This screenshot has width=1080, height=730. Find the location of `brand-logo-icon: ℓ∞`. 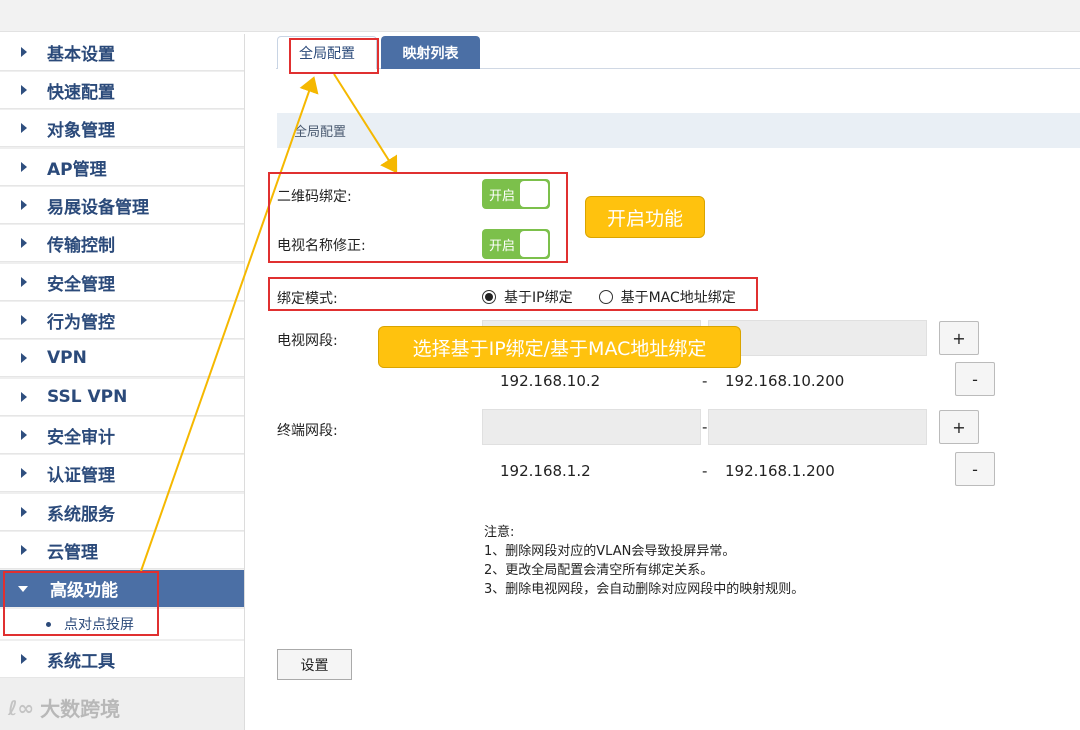

brand-logo-icon: ℓ∞ is located at coordinates (21, 707).